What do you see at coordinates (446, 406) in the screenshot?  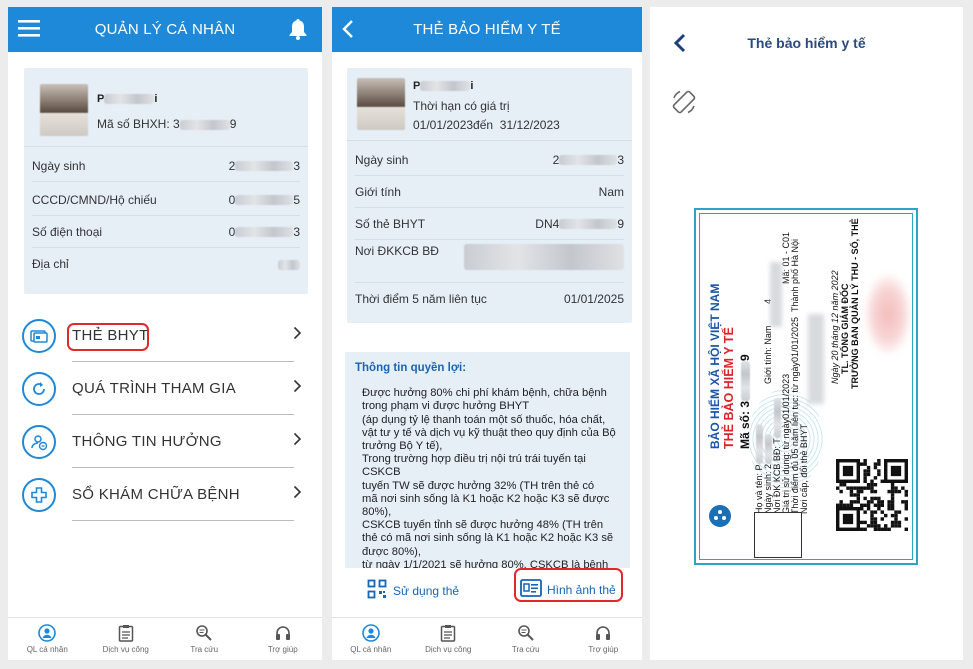 I see `benefit-line: trong phạm vi được hưởng BHYT` at bounding box center [446, 406].